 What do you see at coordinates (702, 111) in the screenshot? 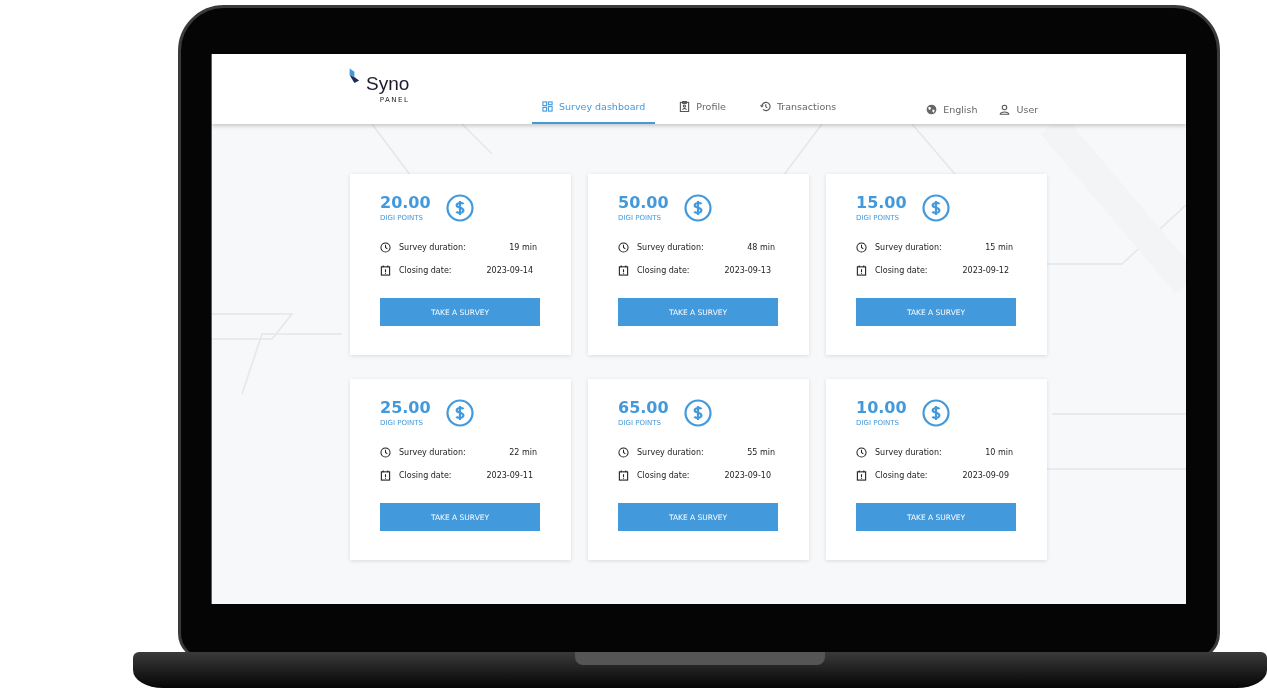
I see `nav-tab: Profile` at bounding box center [702, 111].